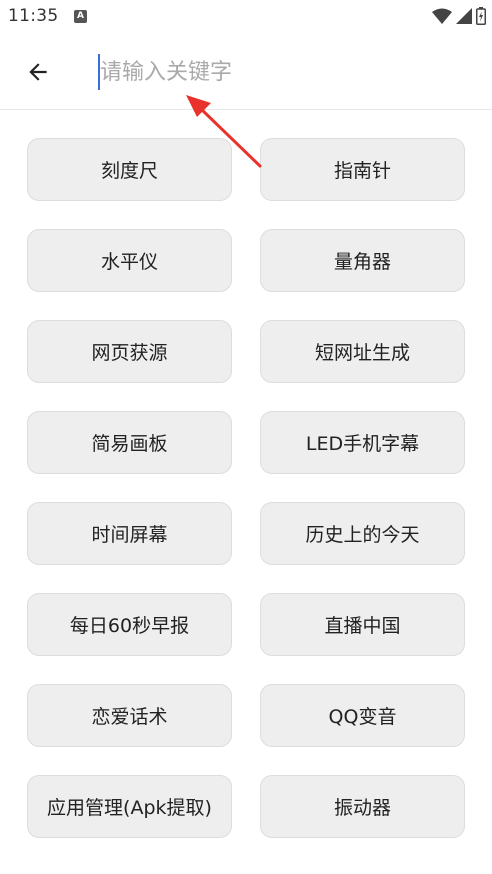 The width and height of the screenshot is (492, 874). What do you see at coordinates (279, 72) in the screenshot?
I see `search-input` at bounding box center [279, 72].